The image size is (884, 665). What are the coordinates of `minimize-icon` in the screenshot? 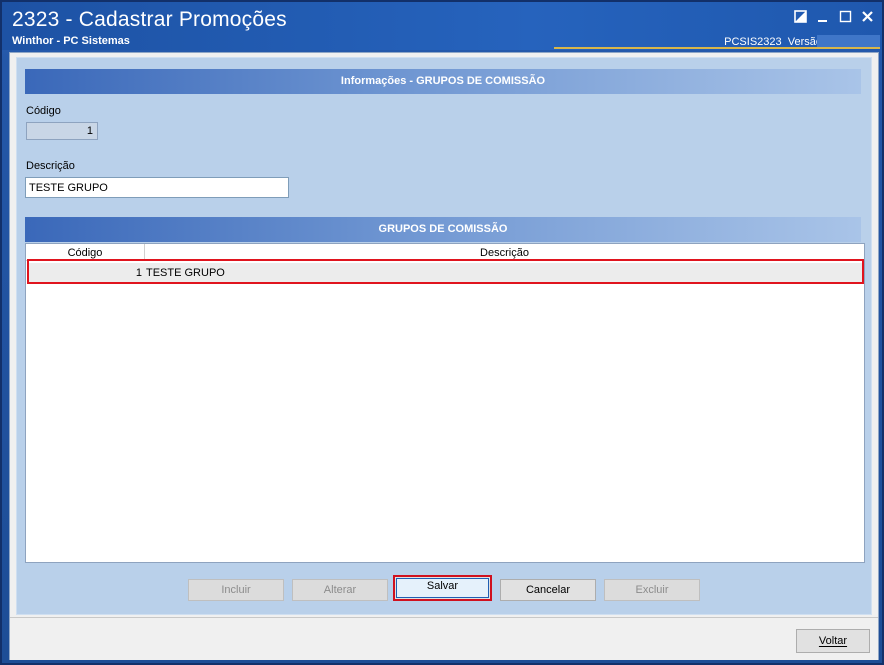 It's located at (822, 18).